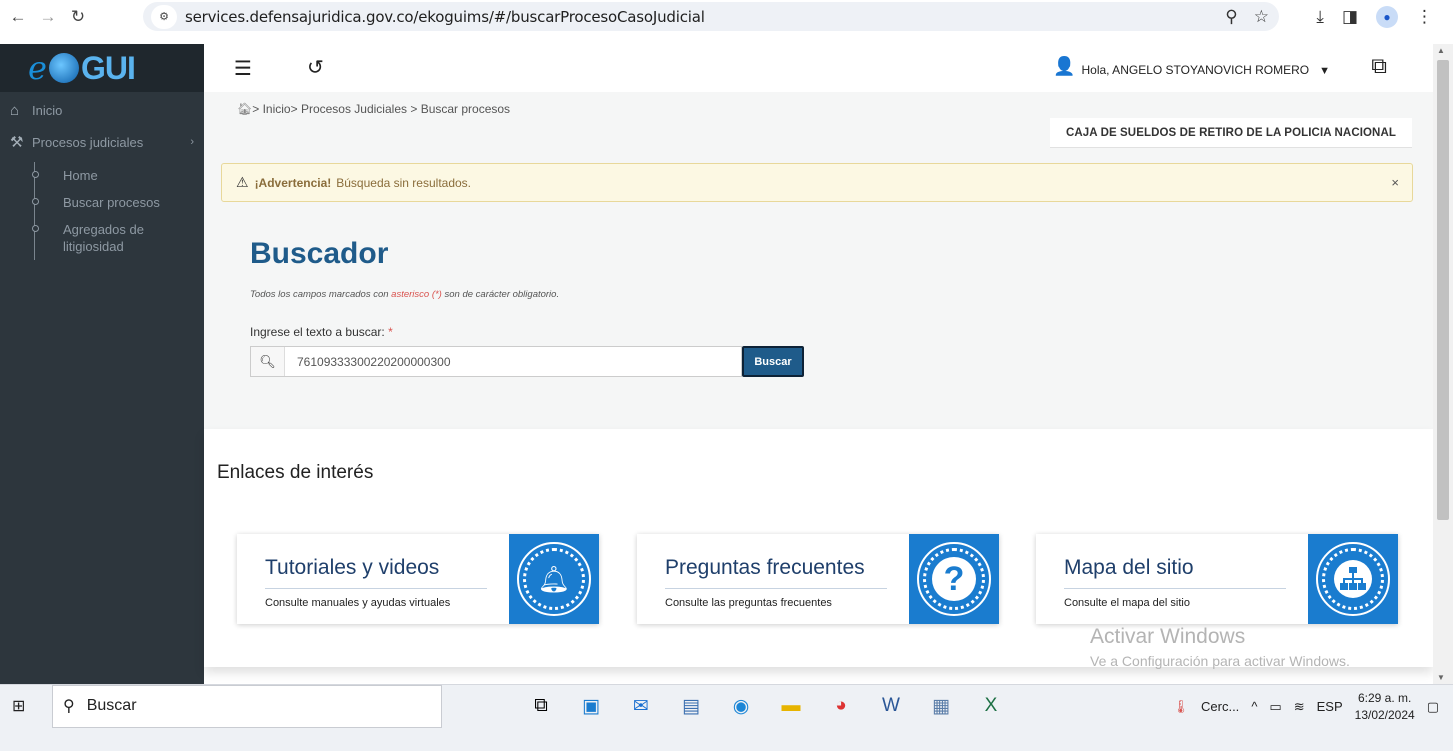  I want to click on caret-down-icon: ▼, so click(1324, 71).